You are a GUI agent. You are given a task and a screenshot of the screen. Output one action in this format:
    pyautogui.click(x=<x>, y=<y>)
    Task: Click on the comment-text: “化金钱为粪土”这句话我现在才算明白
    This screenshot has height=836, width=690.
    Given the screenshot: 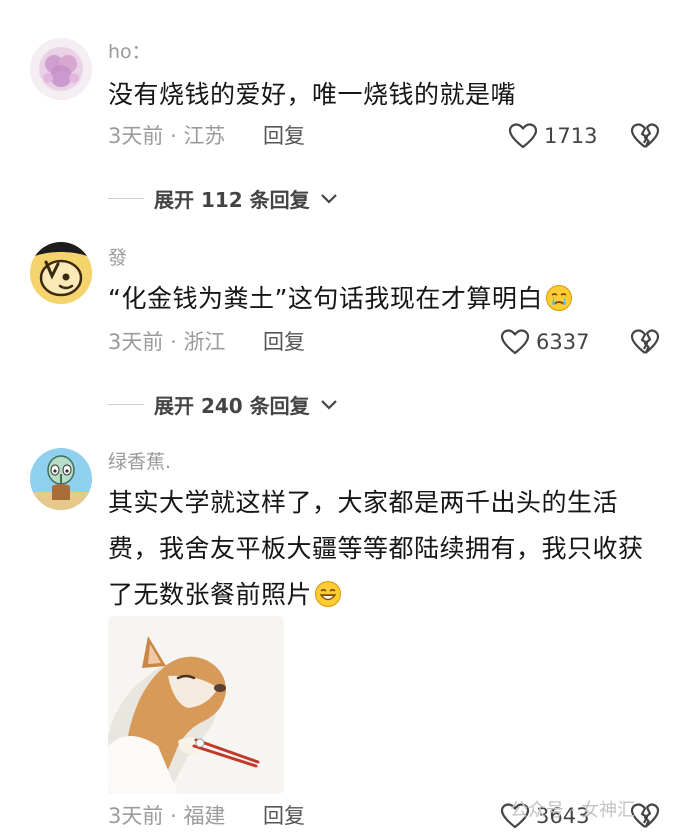 What is the action you would take?
    pyautogui.click(x=388, y=299)
    